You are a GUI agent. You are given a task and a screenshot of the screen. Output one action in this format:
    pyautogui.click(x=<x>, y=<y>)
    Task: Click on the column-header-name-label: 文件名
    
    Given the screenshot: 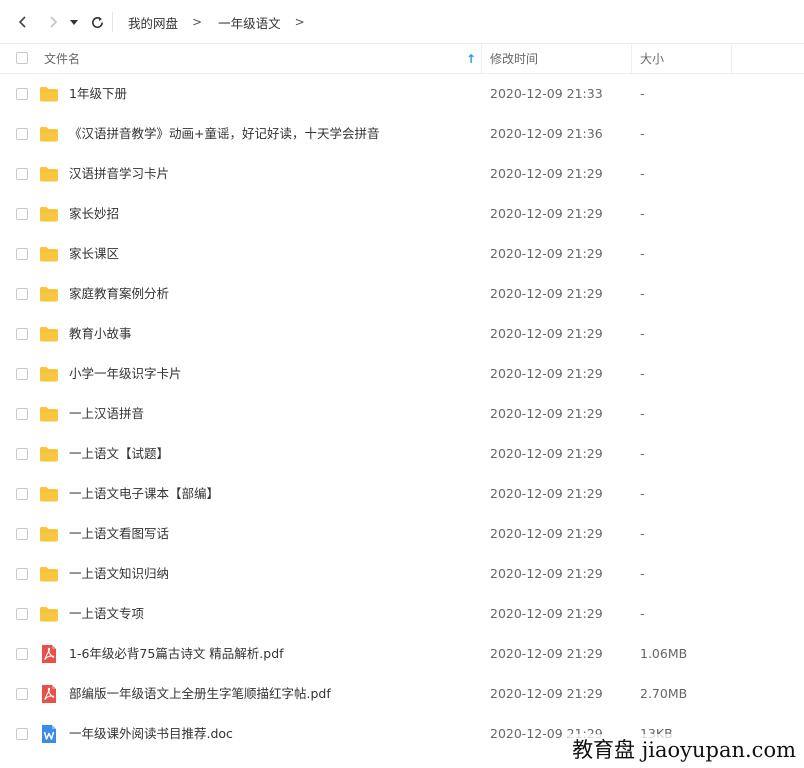 What is the action you would take?
    pyautogui.click(x=62, y=59)
    